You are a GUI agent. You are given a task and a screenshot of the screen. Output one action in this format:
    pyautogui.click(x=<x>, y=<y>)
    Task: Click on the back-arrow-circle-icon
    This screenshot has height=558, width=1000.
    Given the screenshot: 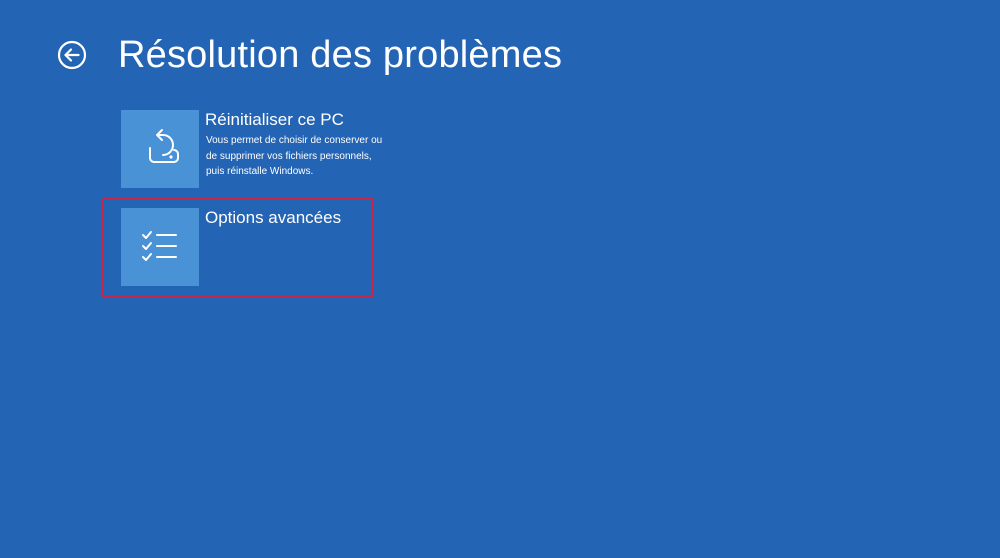 What is the action you would take?
    pyautogui.click(x=72, y=55)
    